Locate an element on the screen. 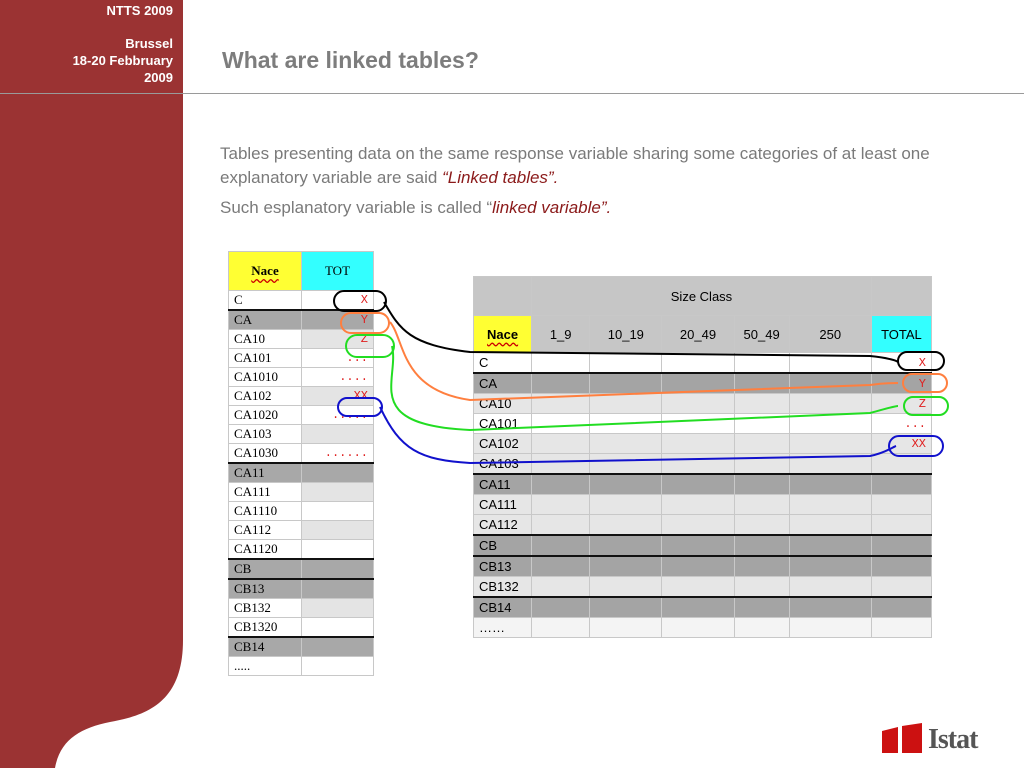 This screenshot has width=1024, height=768. nace-code-cell: CB1320 is located at coordinates (265, 627).